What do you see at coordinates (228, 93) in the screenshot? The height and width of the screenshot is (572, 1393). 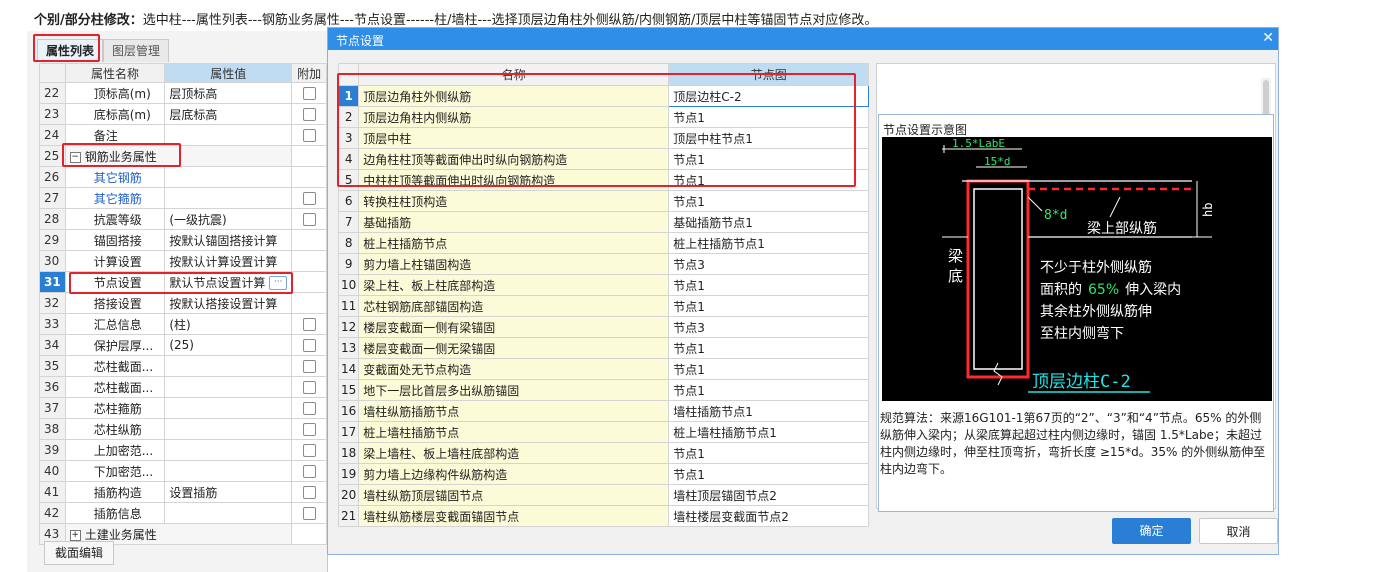 I see `property-value: 层顶标高` at bounding box center [228, 93].